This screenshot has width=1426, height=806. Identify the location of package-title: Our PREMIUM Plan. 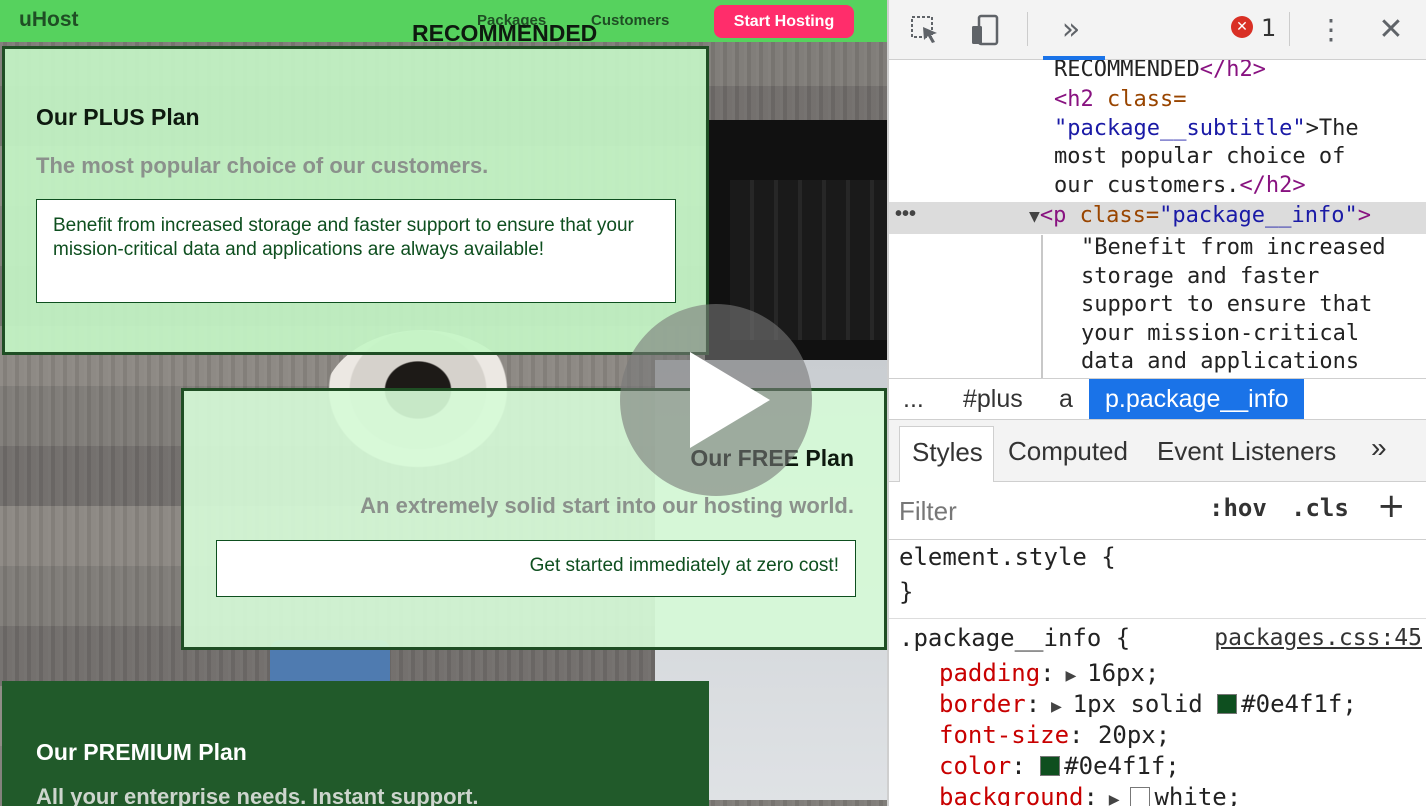
(141, 752).